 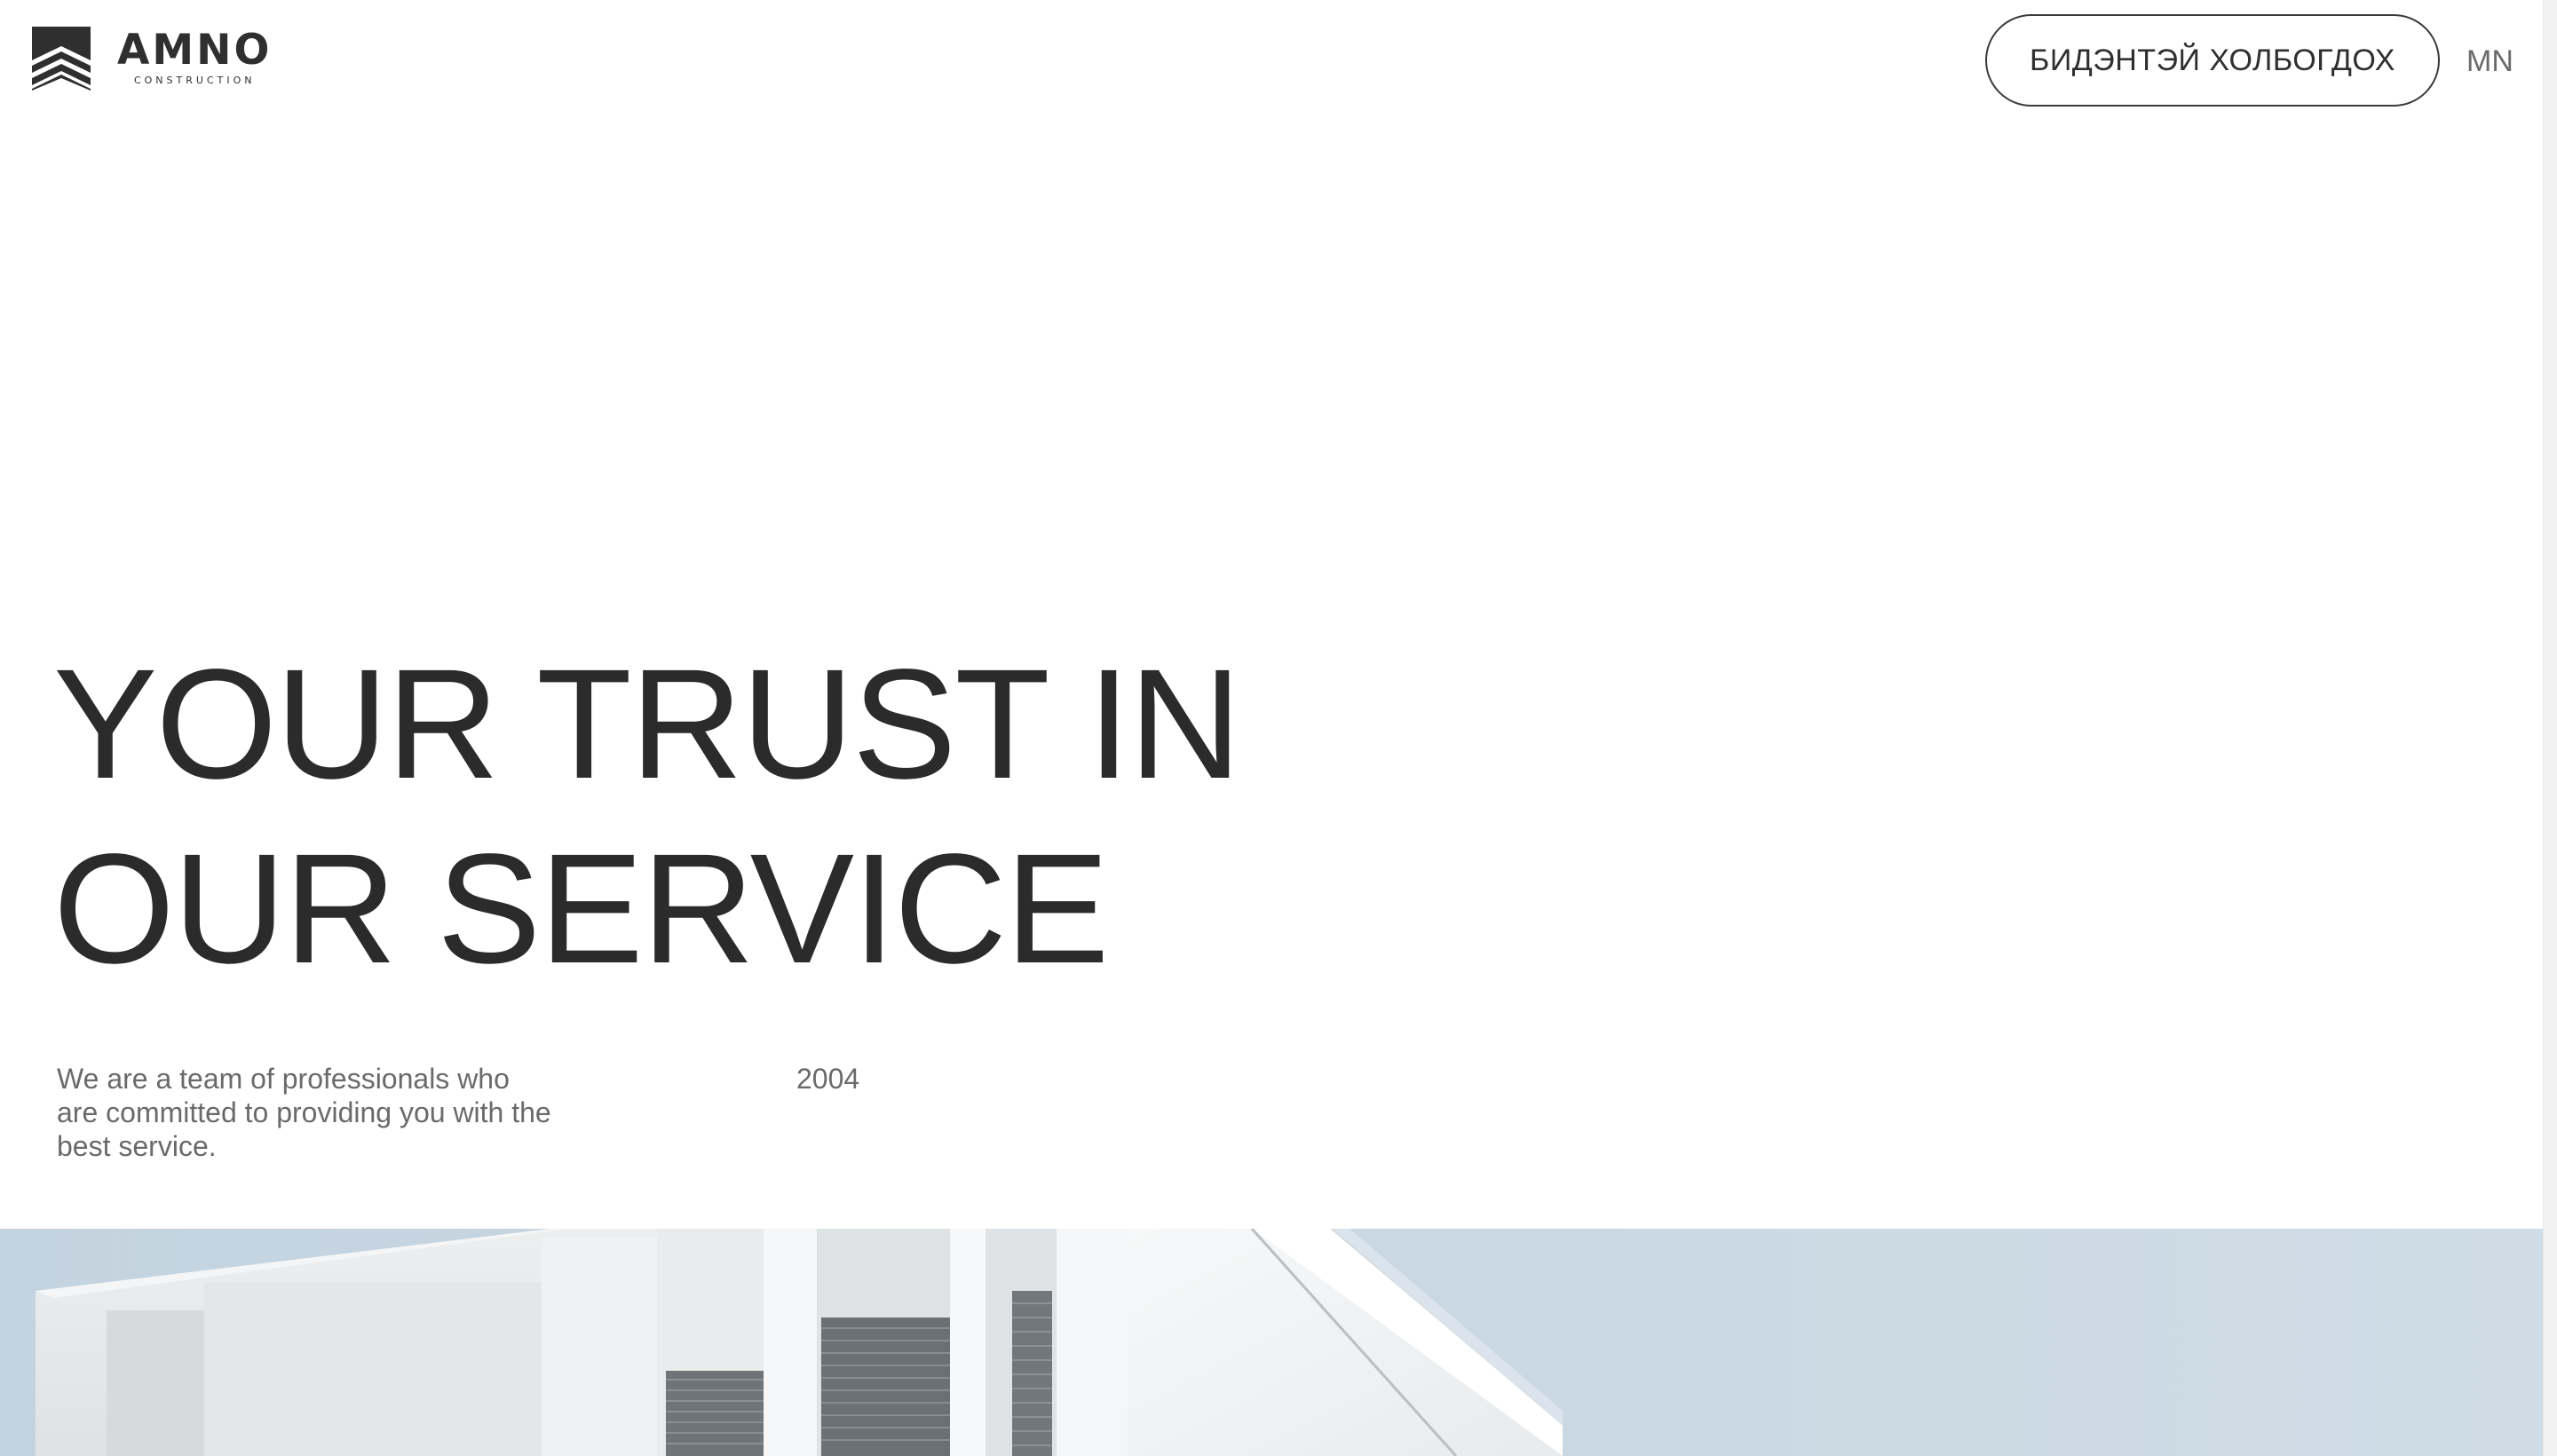 I want to click on logo-icon, so click(x=61, y=59).